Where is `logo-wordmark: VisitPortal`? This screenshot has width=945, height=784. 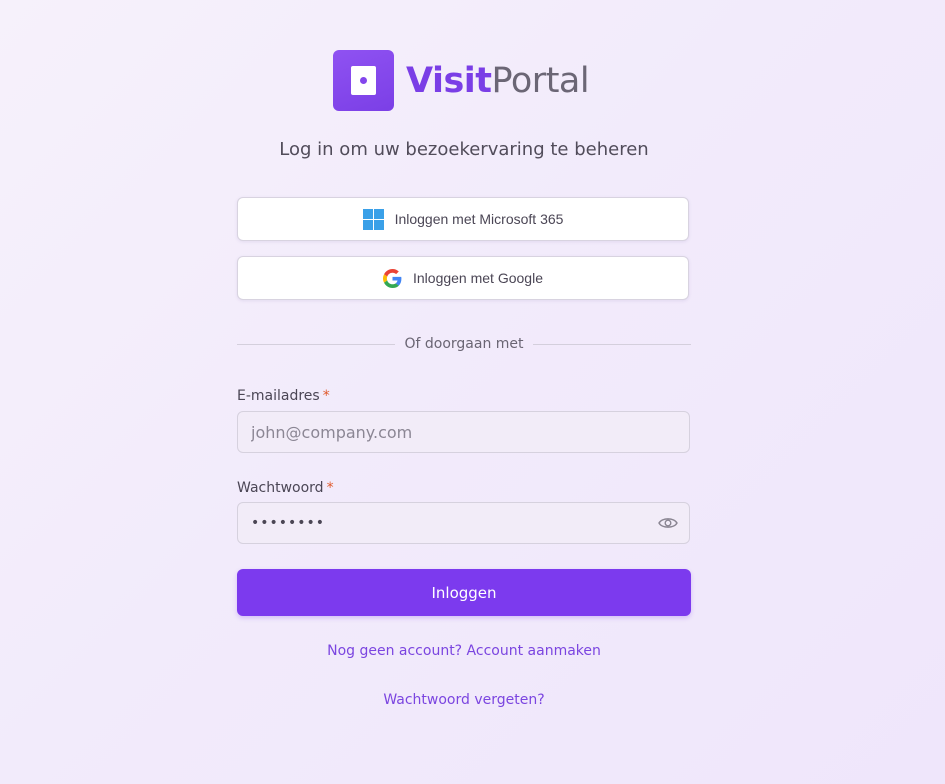
logo-wordmark: VisitPortal is located at coordinates (498, 80).